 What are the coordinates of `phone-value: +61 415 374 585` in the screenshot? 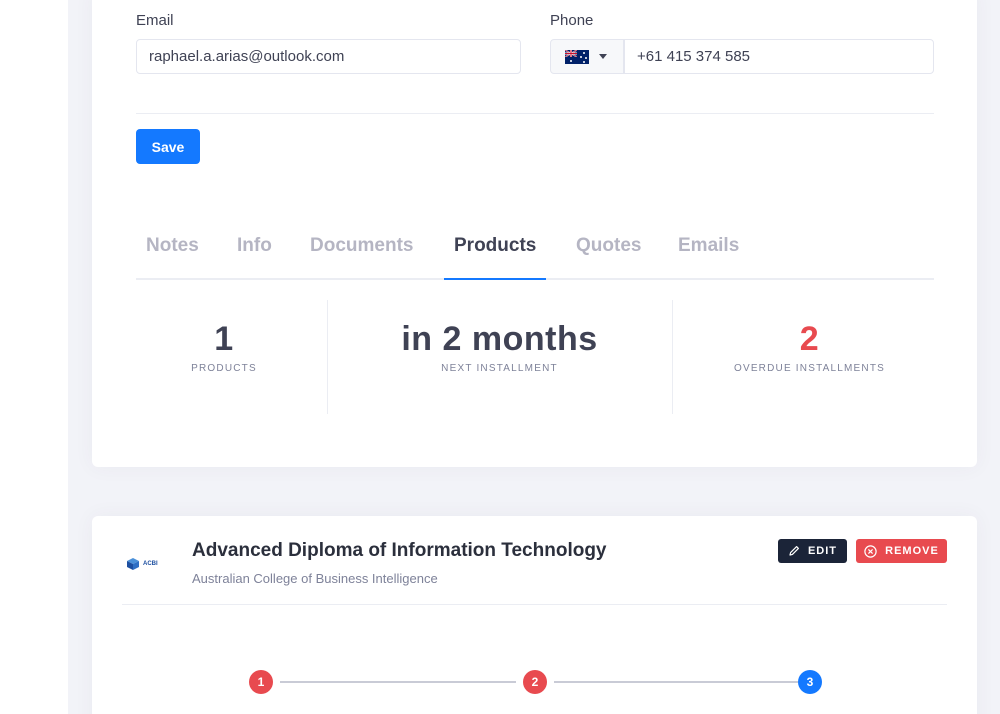 It's located at (694, 56).